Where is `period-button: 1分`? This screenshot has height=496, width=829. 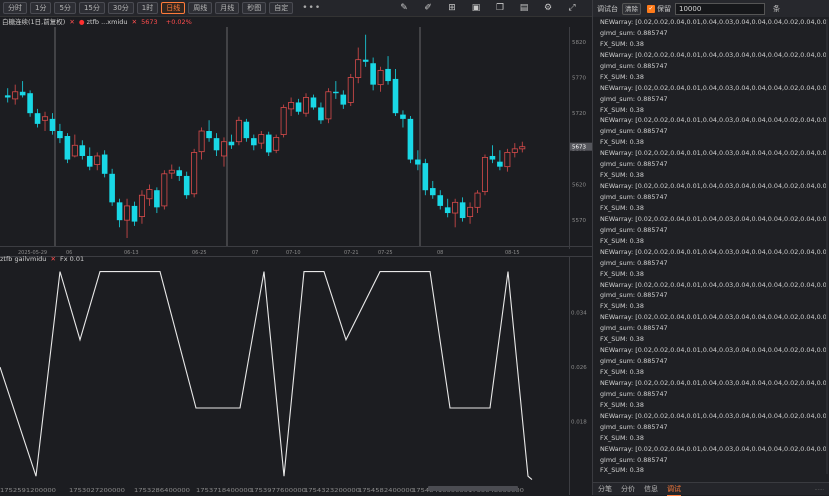 period-button: 1分 is located at coordinates (41, 8).